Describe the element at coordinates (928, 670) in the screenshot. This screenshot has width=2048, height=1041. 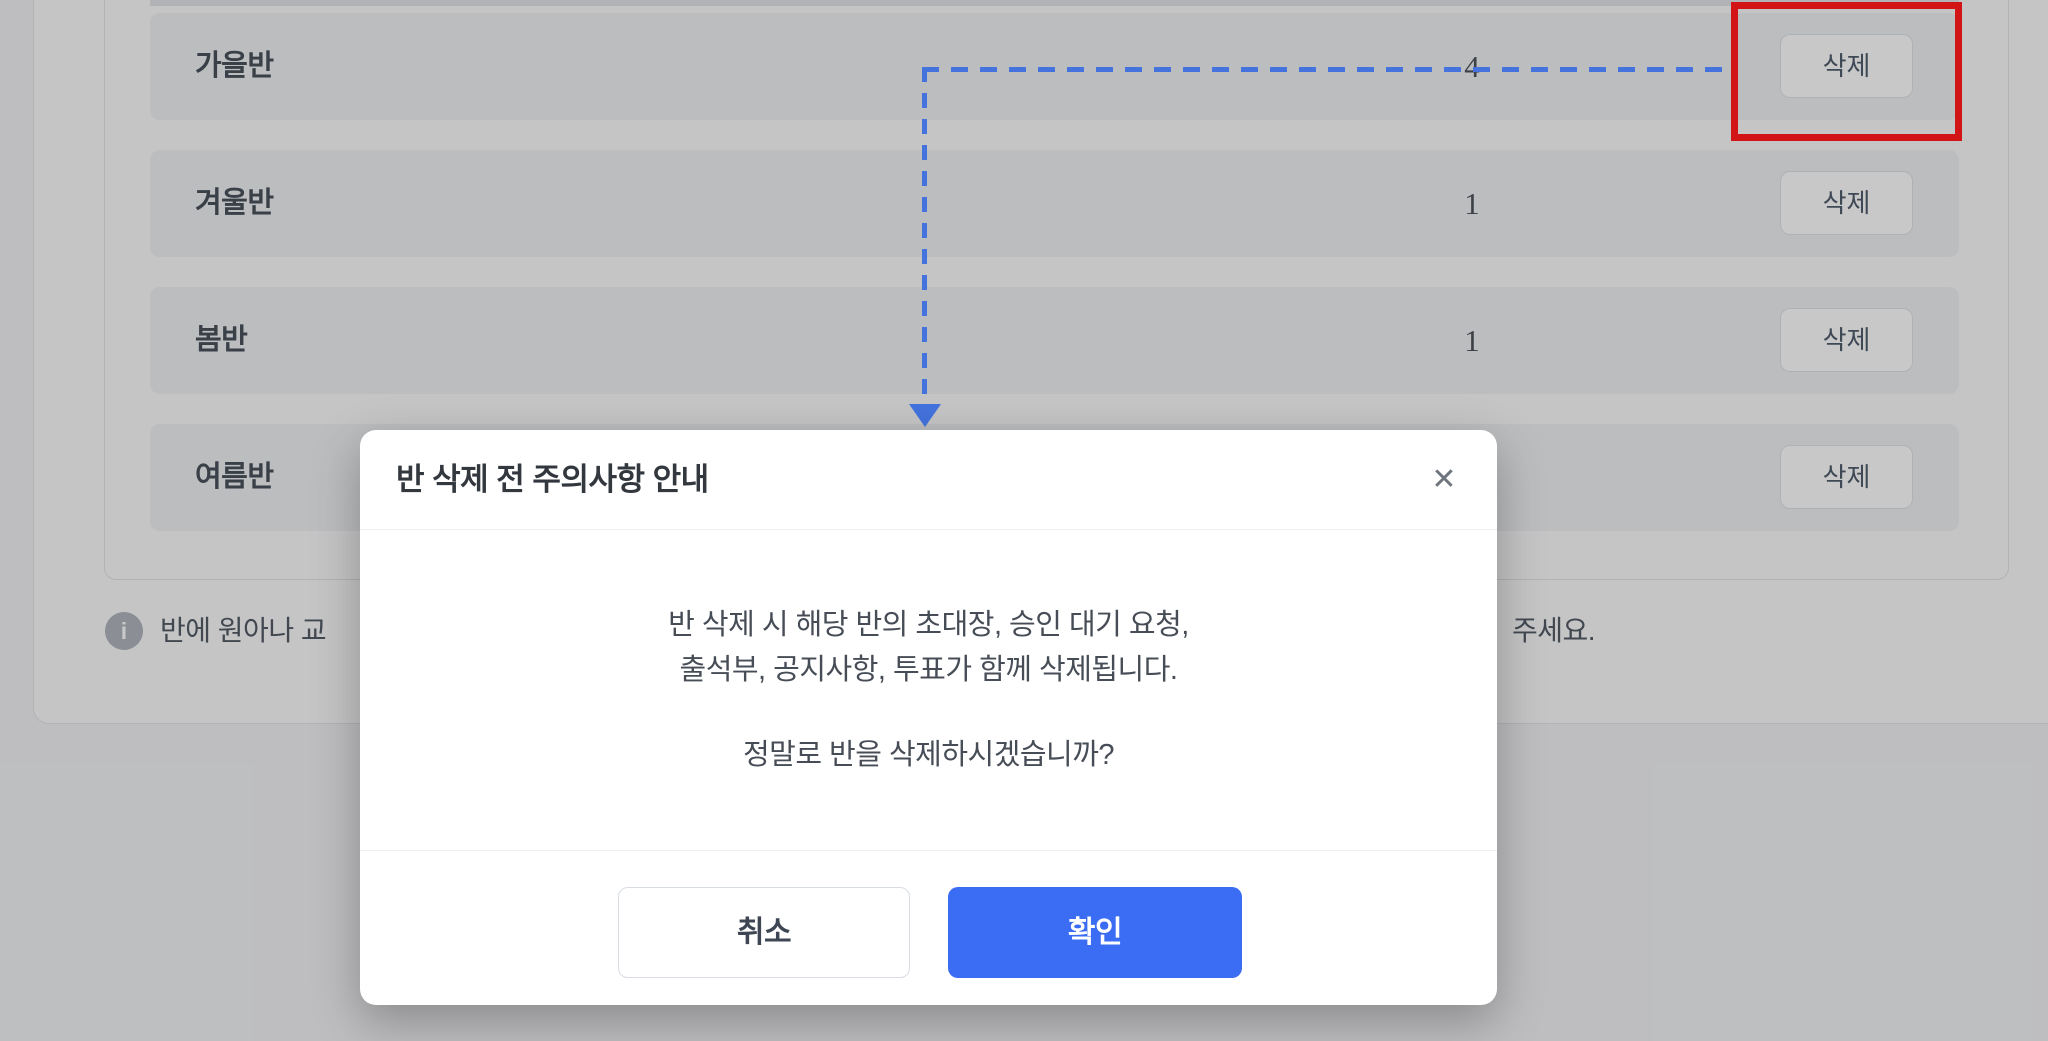
I see `dialog-body-line-2: 출석부, 공지사항, 투표가 함께 삭제됩니다.` at that location.